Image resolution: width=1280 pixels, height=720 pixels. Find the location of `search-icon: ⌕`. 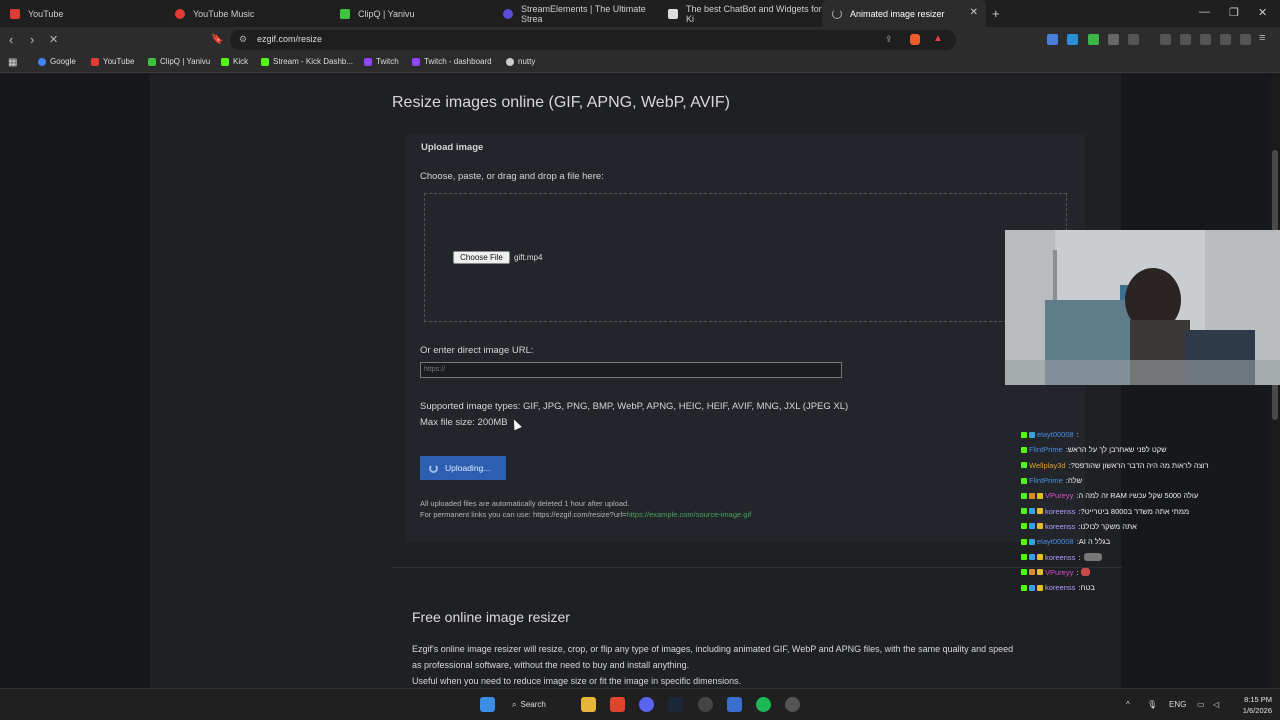

search-icon: ⌕ is located at coordinates (514, 704).